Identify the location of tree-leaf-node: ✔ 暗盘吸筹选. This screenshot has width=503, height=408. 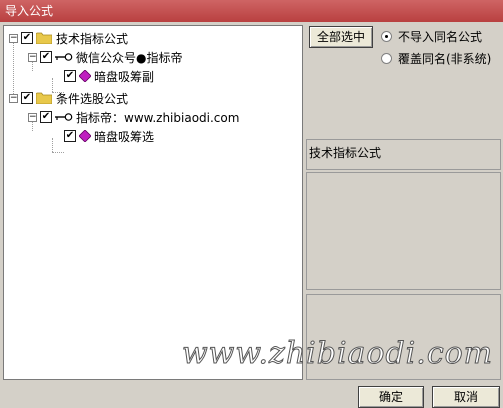
(109, 136).